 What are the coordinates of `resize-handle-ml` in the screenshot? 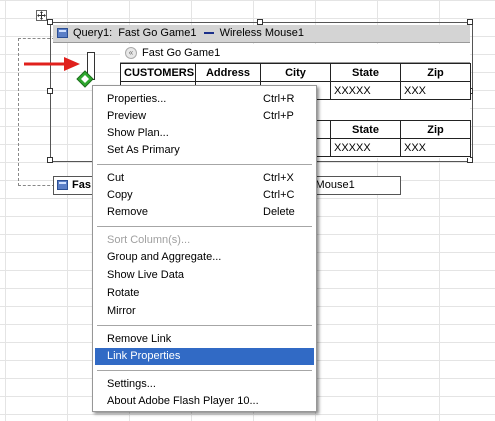 It's located at (50, 91).